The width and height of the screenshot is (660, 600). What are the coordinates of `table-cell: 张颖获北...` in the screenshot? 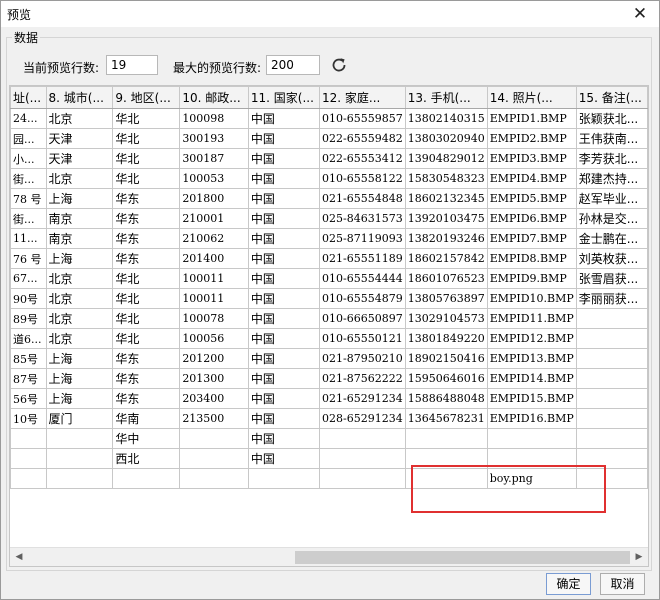 It's located at (611, 118).